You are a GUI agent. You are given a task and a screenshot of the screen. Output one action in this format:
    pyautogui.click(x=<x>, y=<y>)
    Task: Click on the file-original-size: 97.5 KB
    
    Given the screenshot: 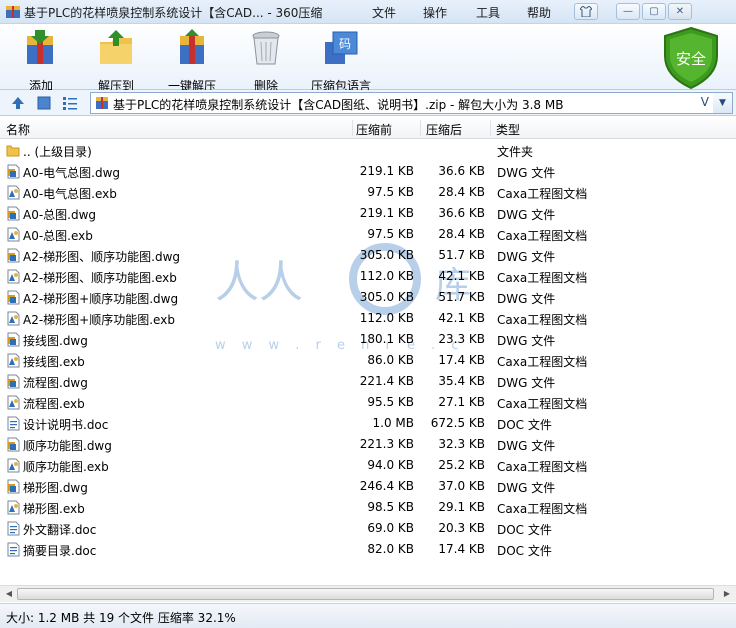 What is the action you would take?
    pyautogui.click(x=390, y=192)
    